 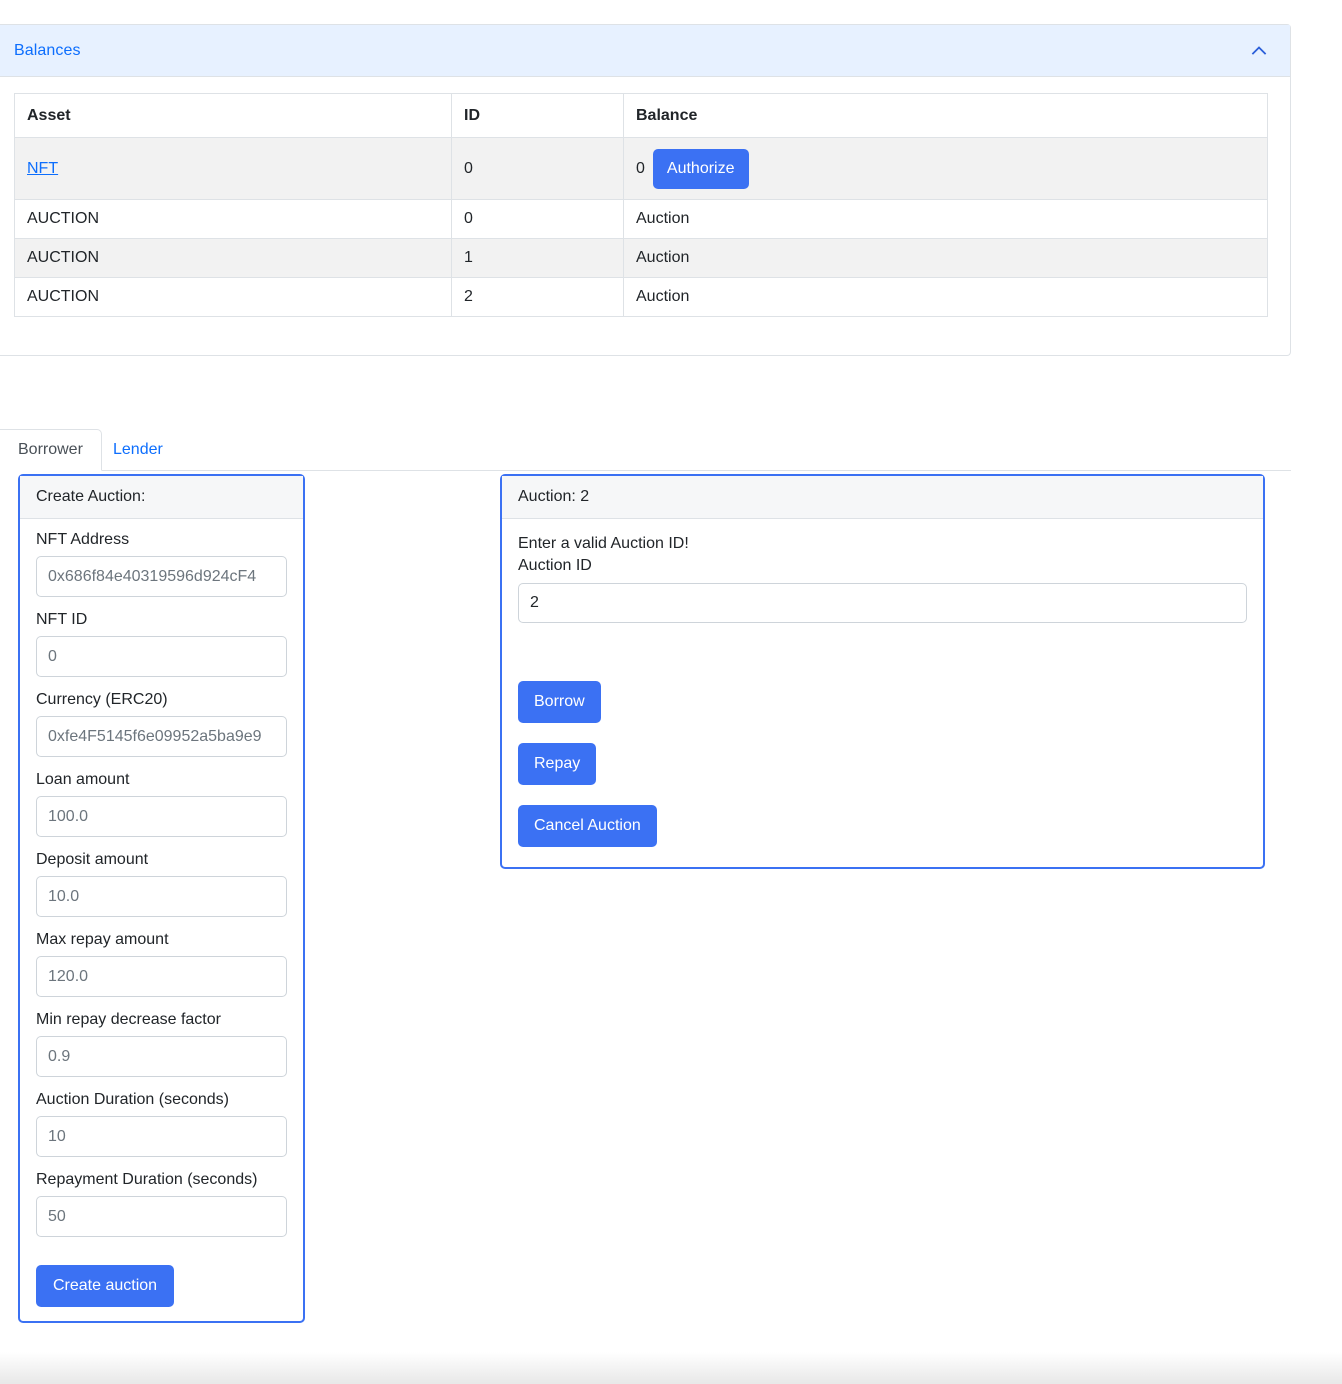 I want to click on table-row: AUCTION 1 Auction, so click(x=641, y=258).